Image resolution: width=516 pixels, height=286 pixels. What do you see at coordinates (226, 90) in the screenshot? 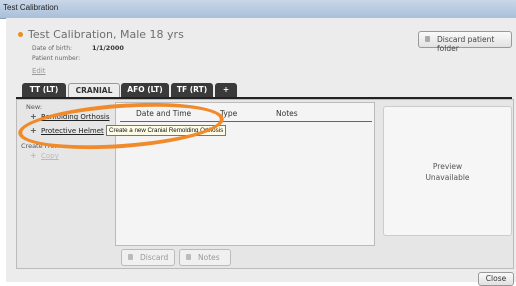
I see `tab-add: +` at bounding box center [226, 90].